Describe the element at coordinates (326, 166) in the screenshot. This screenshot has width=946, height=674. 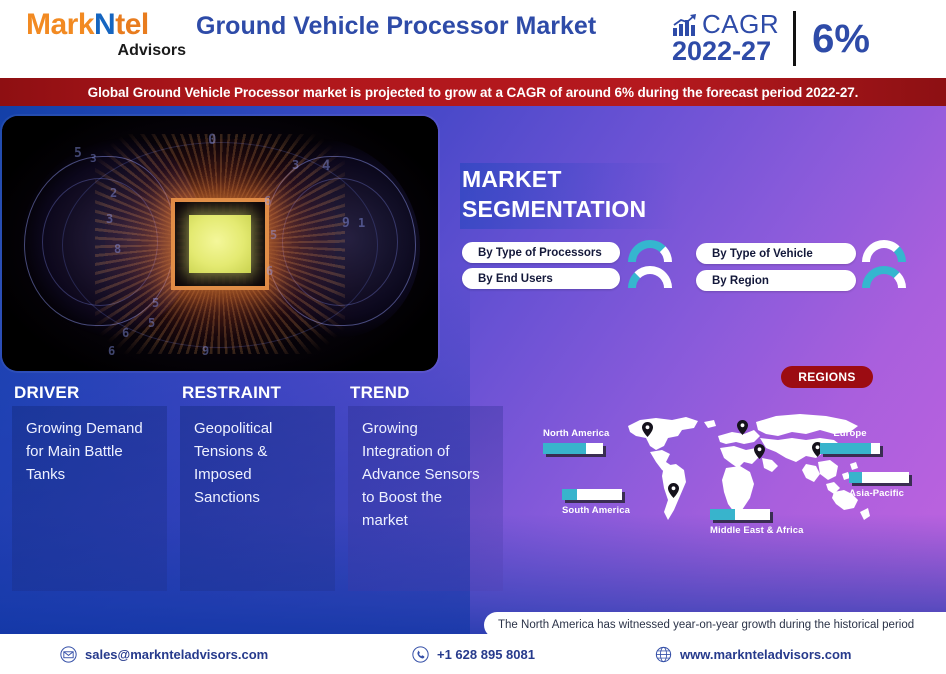
I see `binary-digit: 4` at that location.